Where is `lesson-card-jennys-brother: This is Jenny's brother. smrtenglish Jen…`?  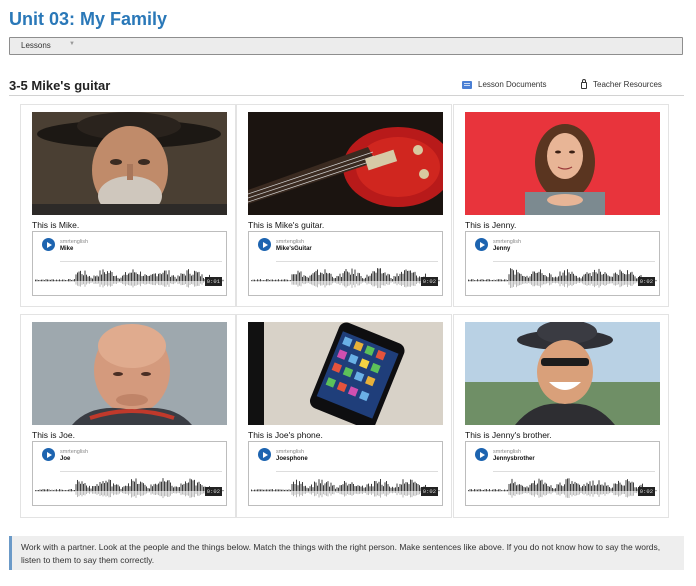
lesson-card-jennys-brother: This is Jenny's brother. smrtenglish Jen… is located at coordinates (561, 416).